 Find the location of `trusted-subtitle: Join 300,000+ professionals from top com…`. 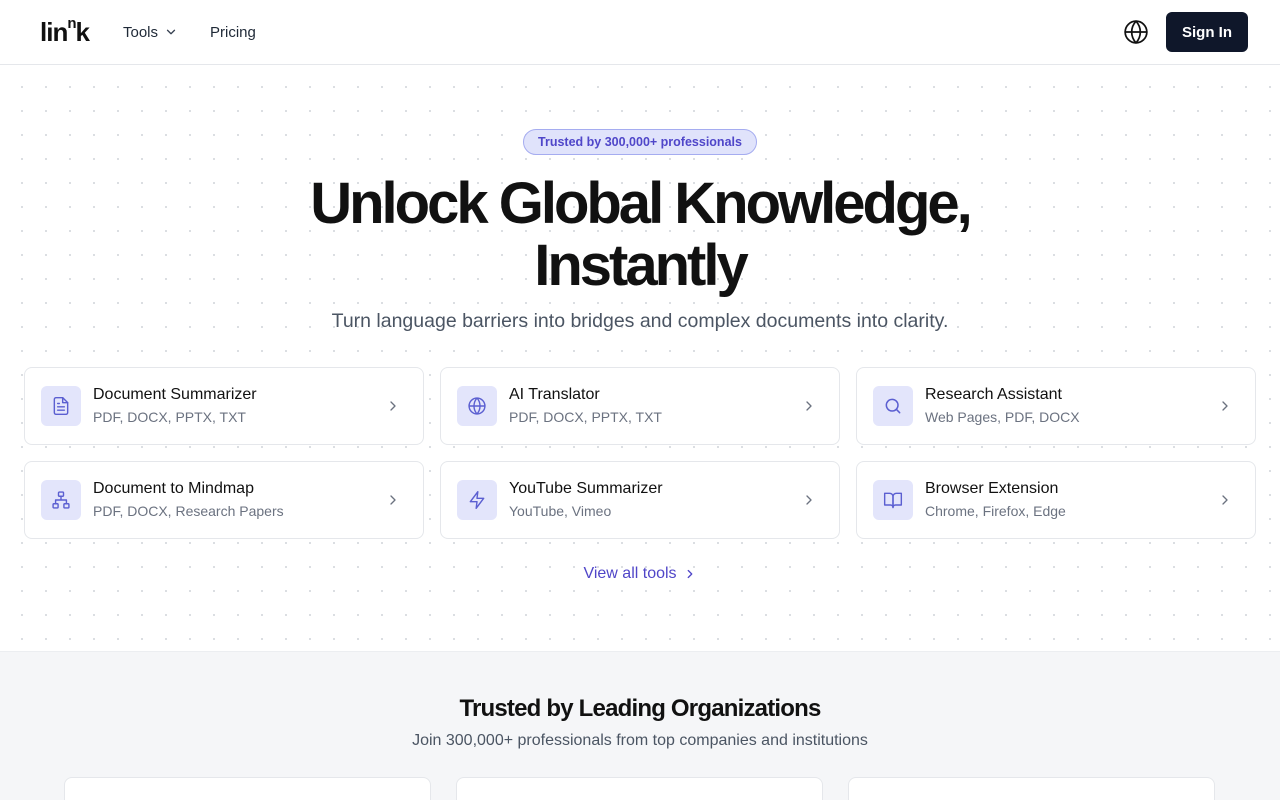

trusted-subtitle: Join 300,000+ professionals from top com… is located at coordinates (640, 740).